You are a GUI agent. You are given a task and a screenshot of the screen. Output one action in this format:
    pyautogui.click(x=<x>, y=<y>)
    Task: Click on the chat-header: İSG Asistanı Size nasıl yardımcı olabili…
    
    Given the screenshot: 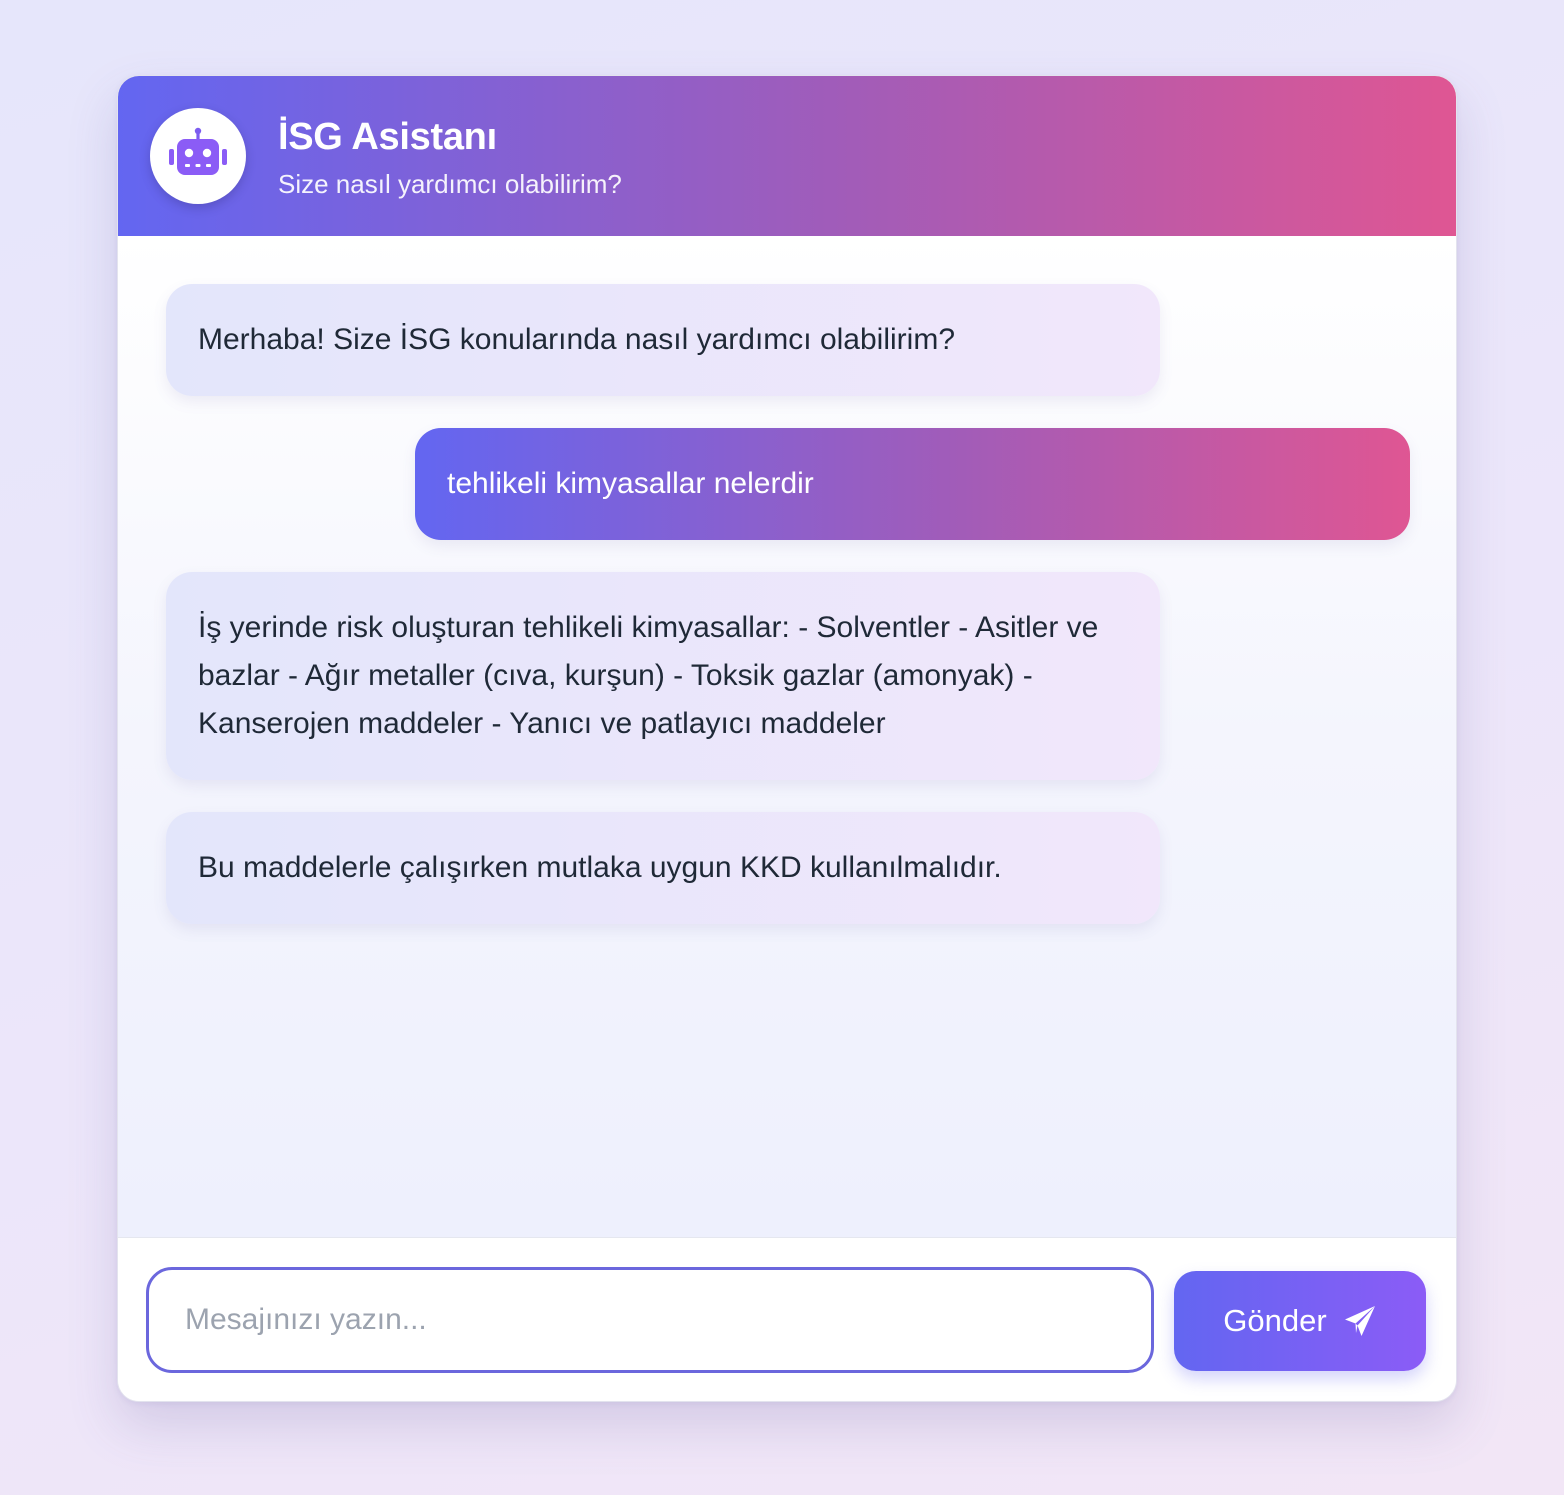 What is the action you would take?
    pyautogui.click(x=787, y=156)
    